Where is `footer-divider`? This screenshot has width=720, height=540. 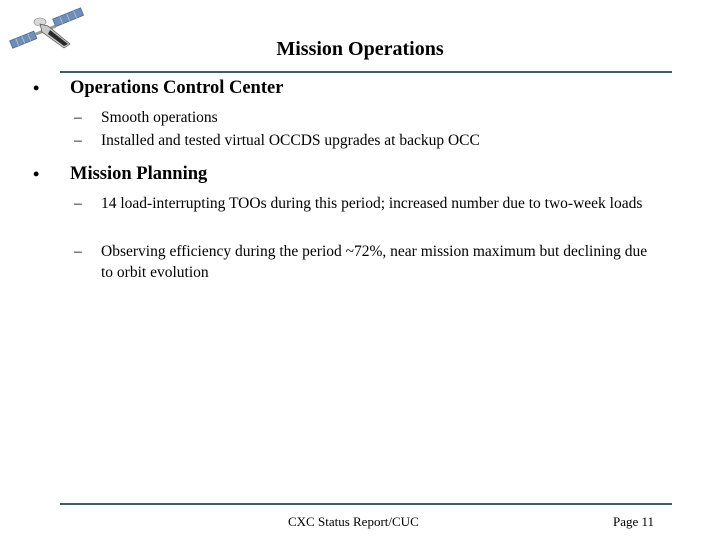 footer-divider is located at coordinates (366, 504).